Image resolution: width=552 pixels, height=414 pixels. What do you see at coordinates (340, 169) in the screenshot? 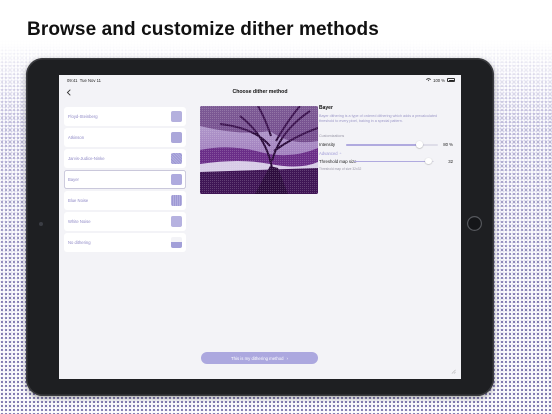
I see `threshold-hint: Threshold map of size 32x32` at bounding box center [340, 169].